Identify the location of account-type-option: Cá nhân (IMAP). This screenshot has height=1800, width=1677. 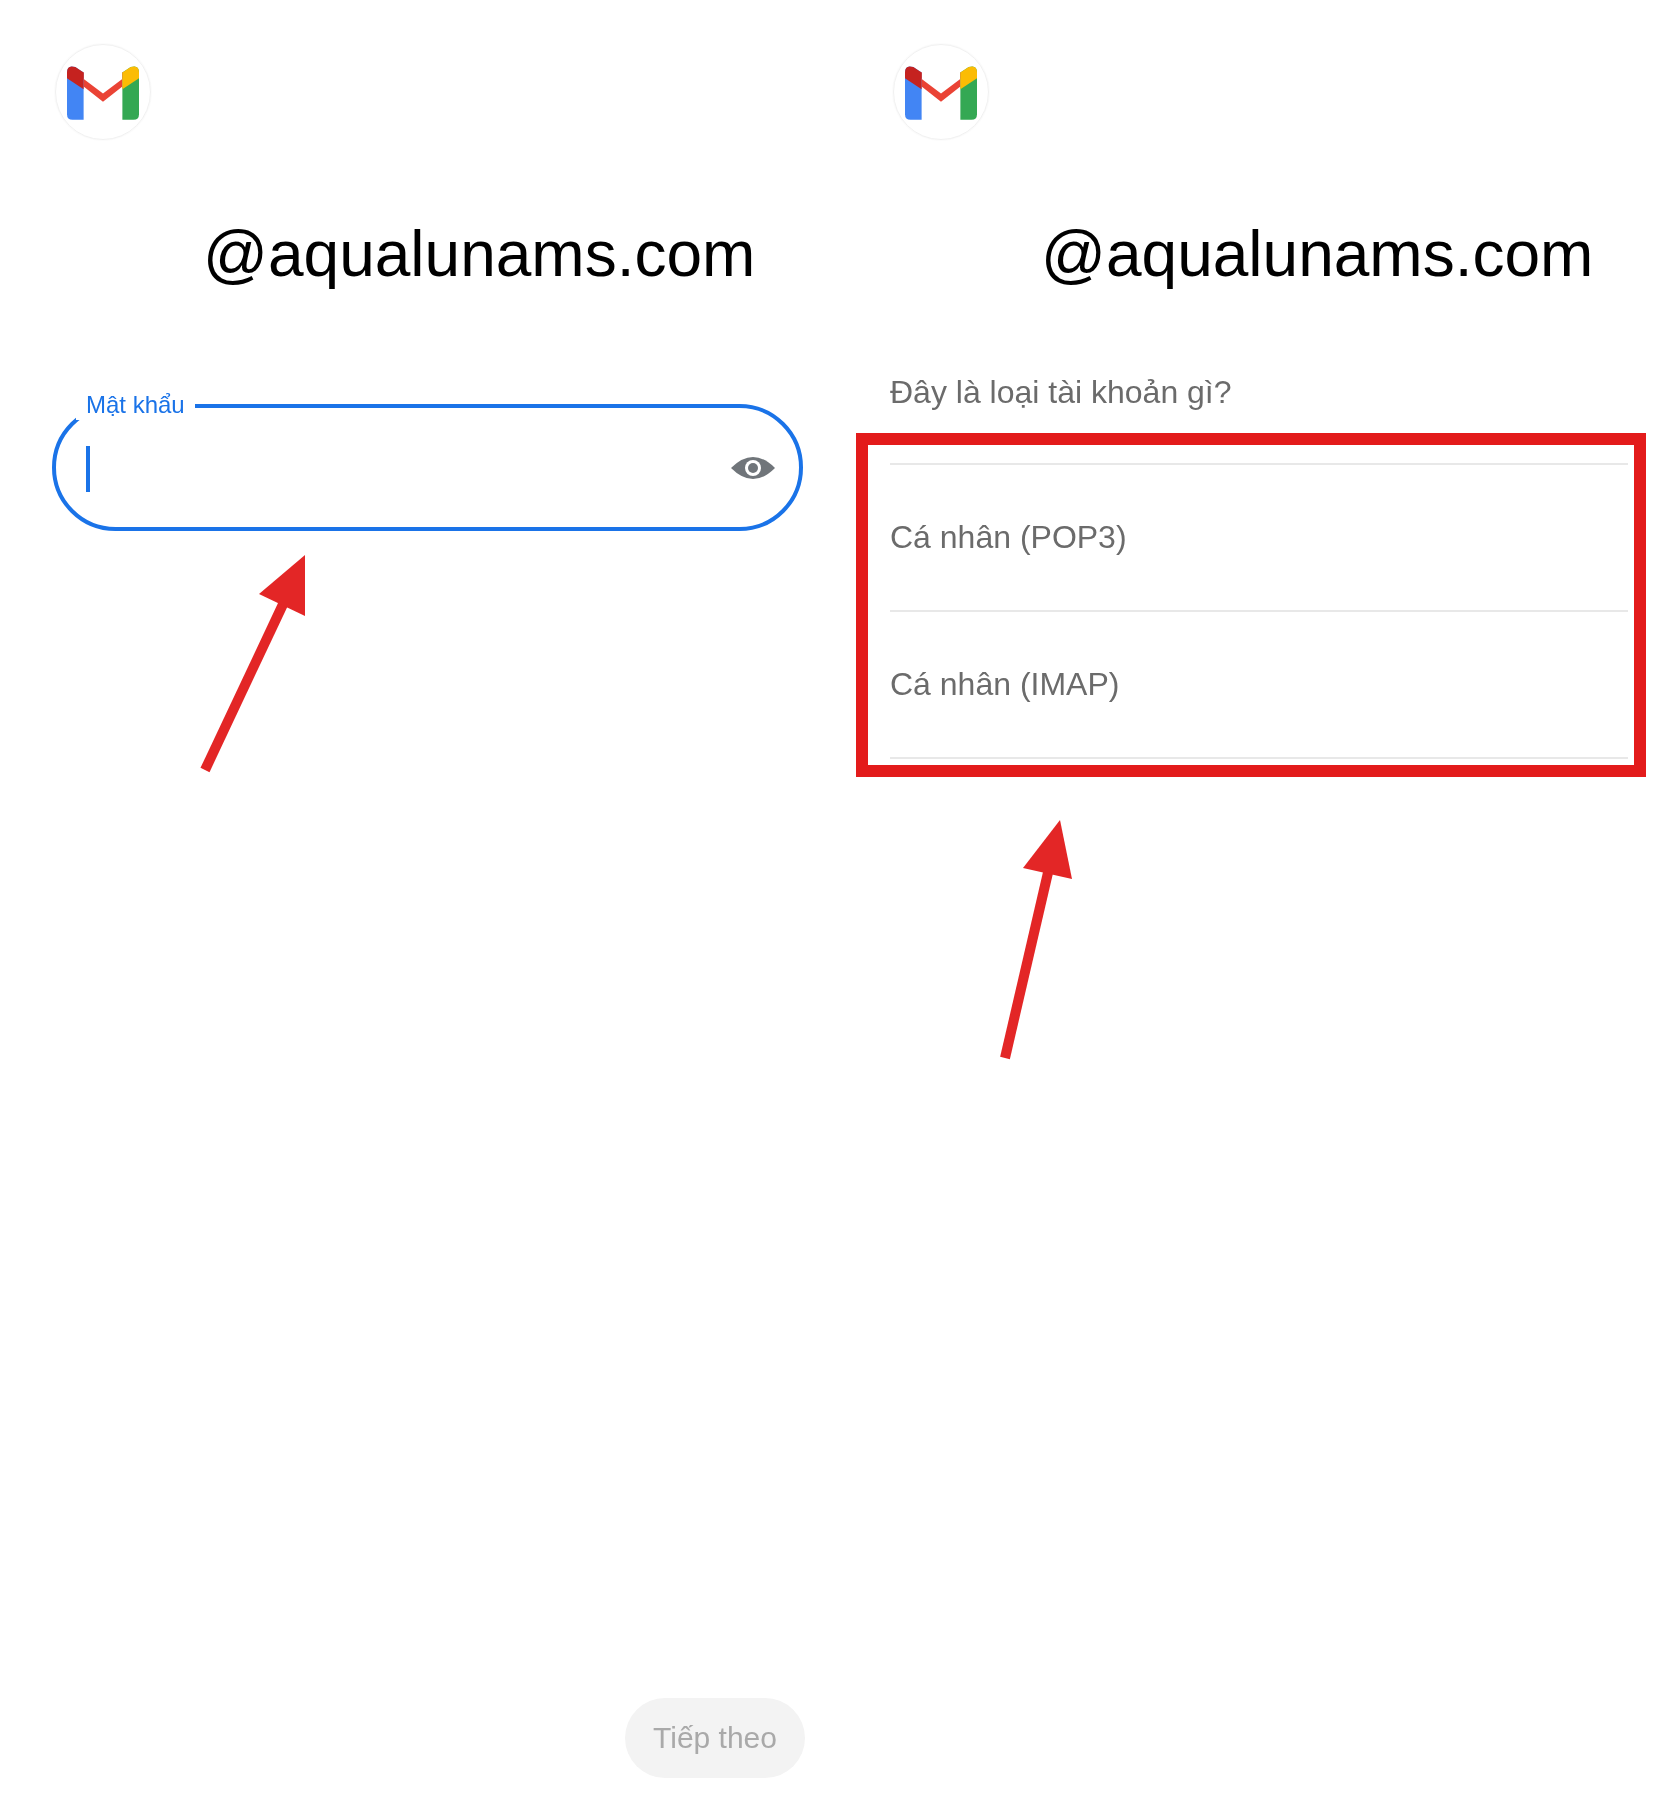
(1259, 685).